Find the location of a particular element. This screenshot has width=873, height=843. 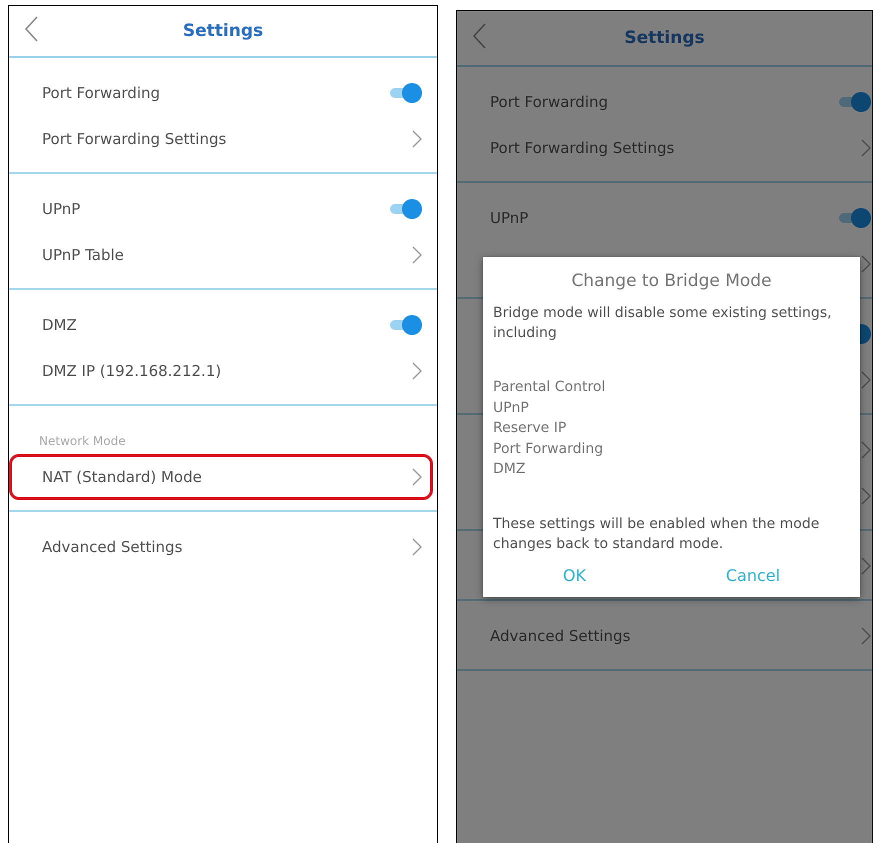

setting-label: DMZ is located at coordinates (59, 325).